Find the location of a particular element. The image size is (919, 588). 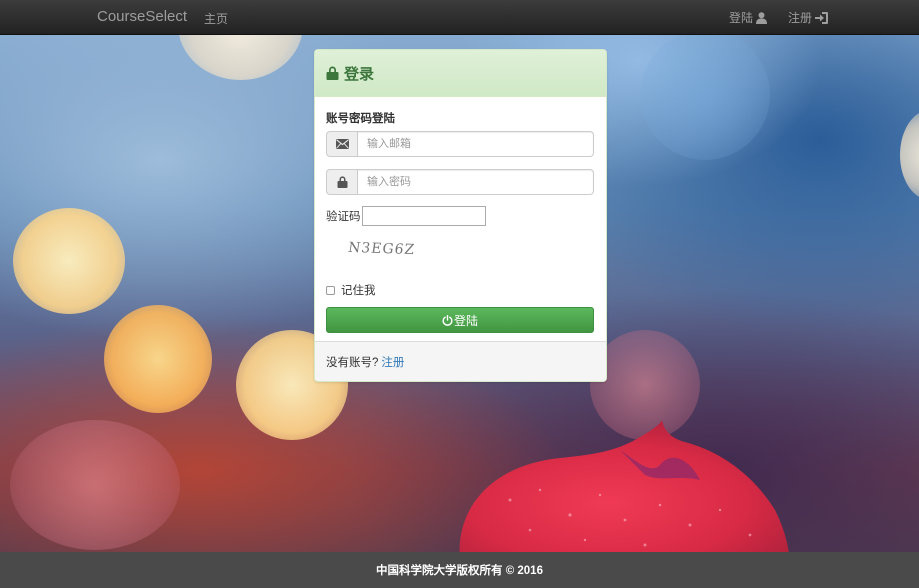

login-button-label: 登陆 is located at coordinates (465, 320).